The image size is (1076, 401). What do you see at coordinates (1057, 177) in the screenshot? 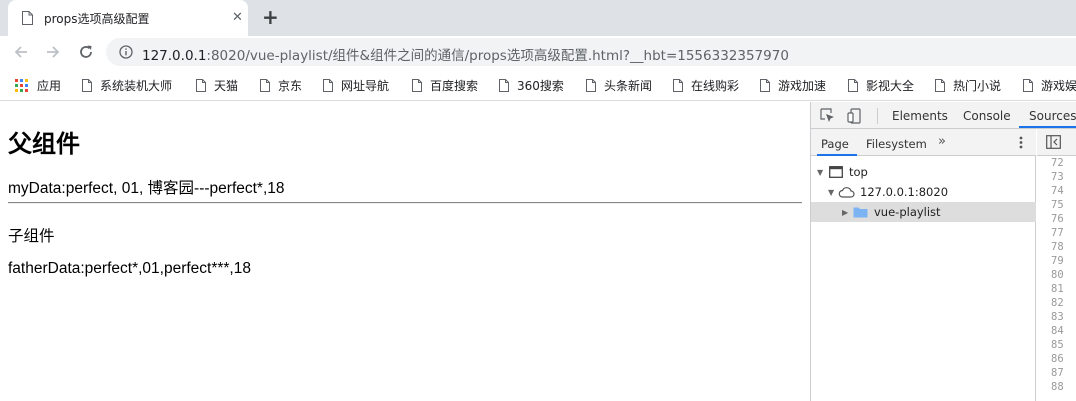
I see `line-number: 73` at bounding box center [1057, 177].